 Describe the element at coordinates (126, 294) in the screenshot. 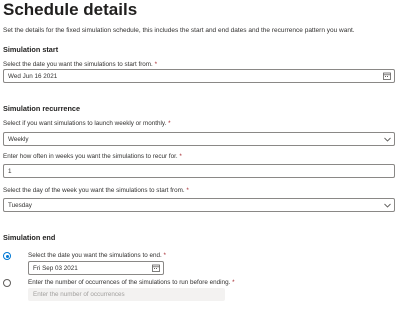

I see `occurrences-input: Enter the number of occurrences` at that location.